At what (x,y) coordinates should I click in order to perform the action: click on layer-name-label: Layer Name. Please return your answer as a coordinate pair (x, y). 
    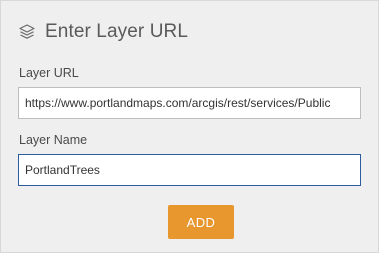
    Looking at the image, I should click on (53, 140).